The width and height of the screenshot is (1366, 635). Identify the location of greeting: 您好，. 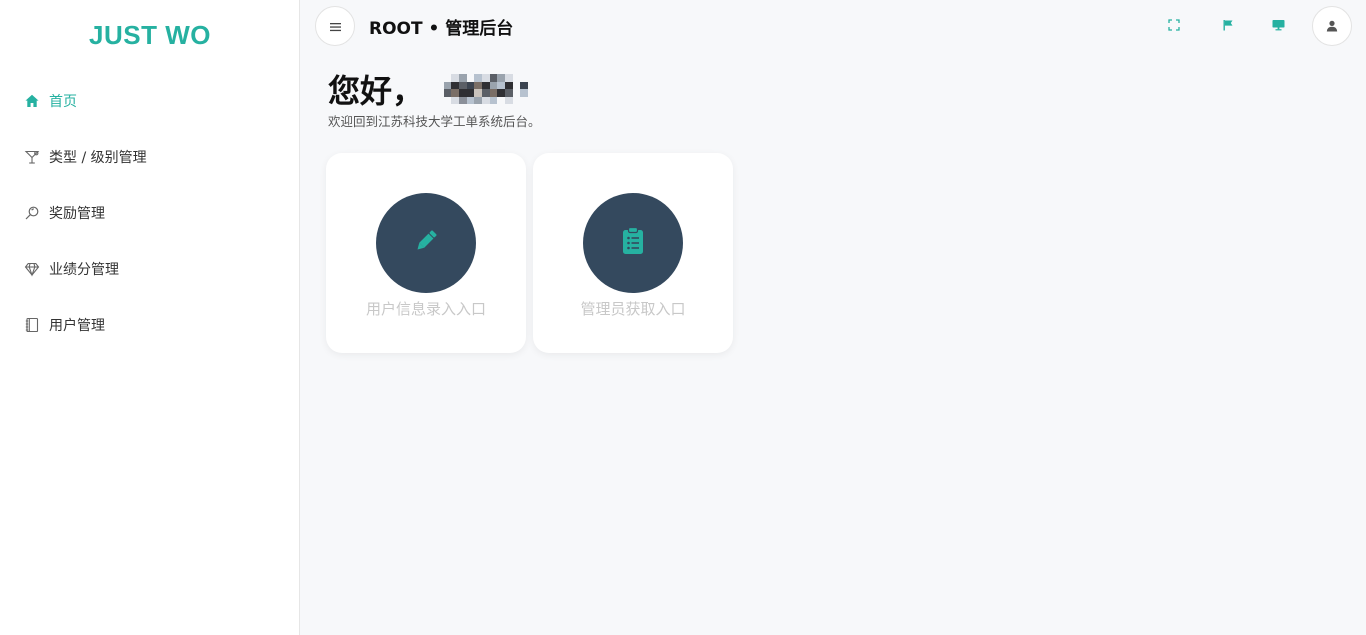
(428, 89).